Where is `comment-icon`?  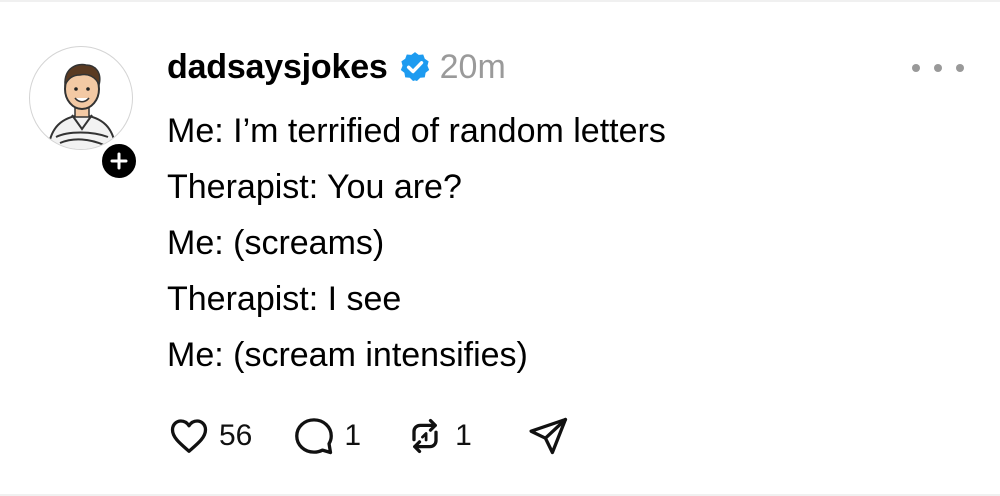
comment-icon is located at coordinates (314, 436).